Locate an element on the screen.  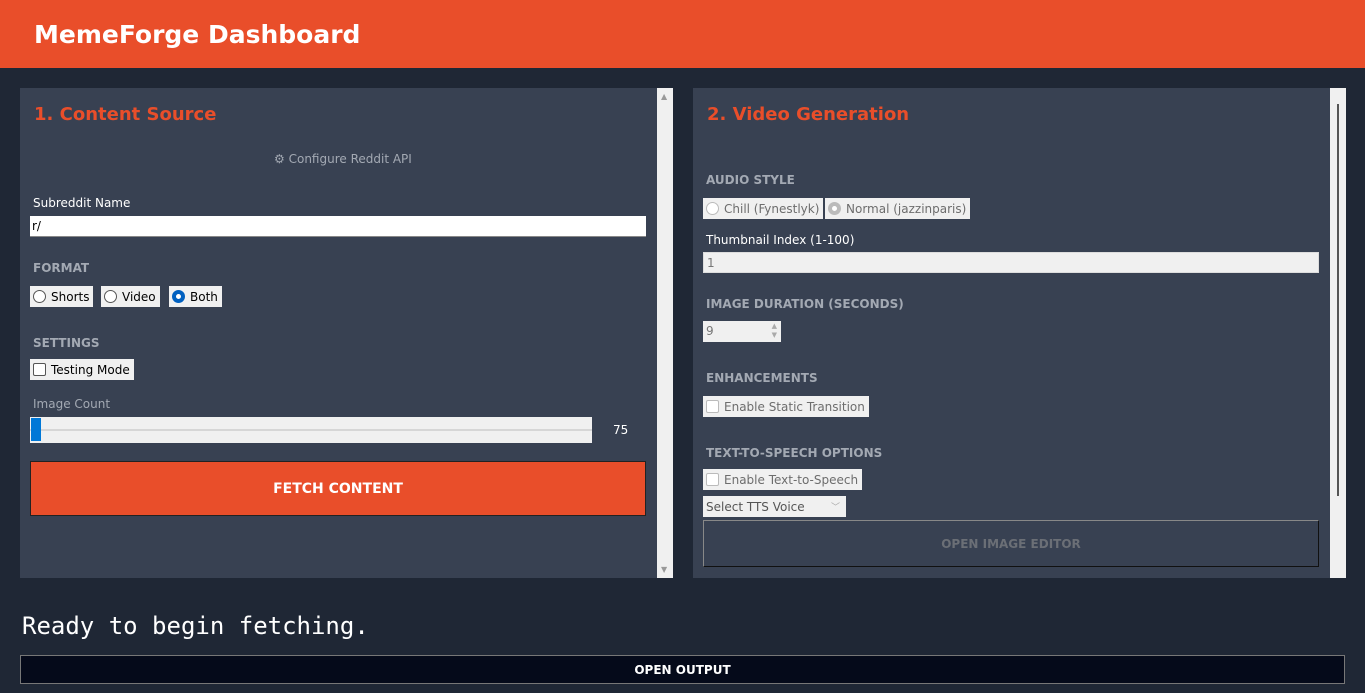
video-generation-scrollbar is located at coordinates (1338, 333).